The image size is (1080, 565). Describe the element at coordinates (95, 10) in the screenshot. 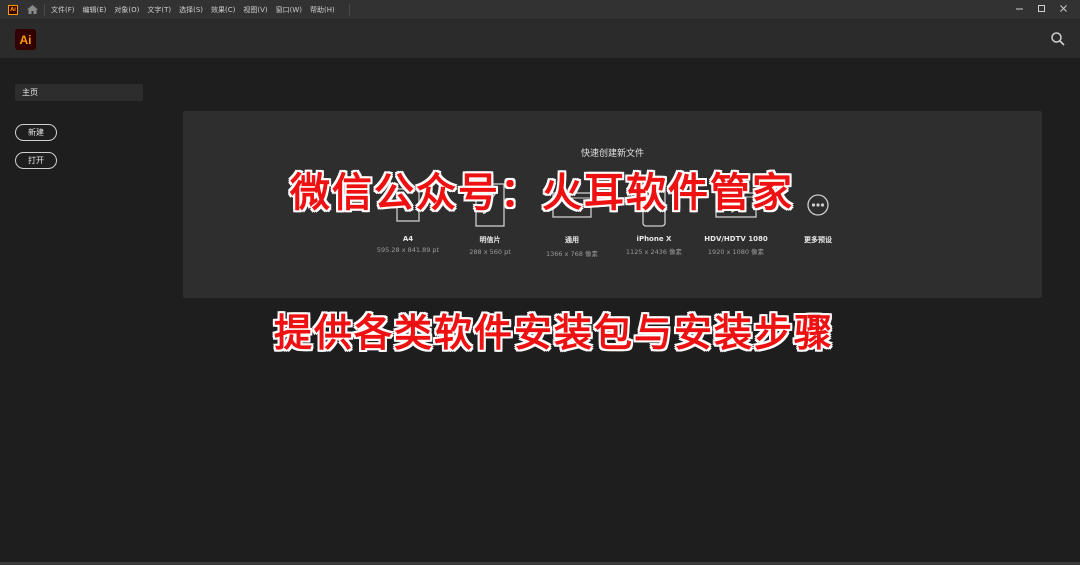

I see `menu-edit: 编辑(E)` at that location.